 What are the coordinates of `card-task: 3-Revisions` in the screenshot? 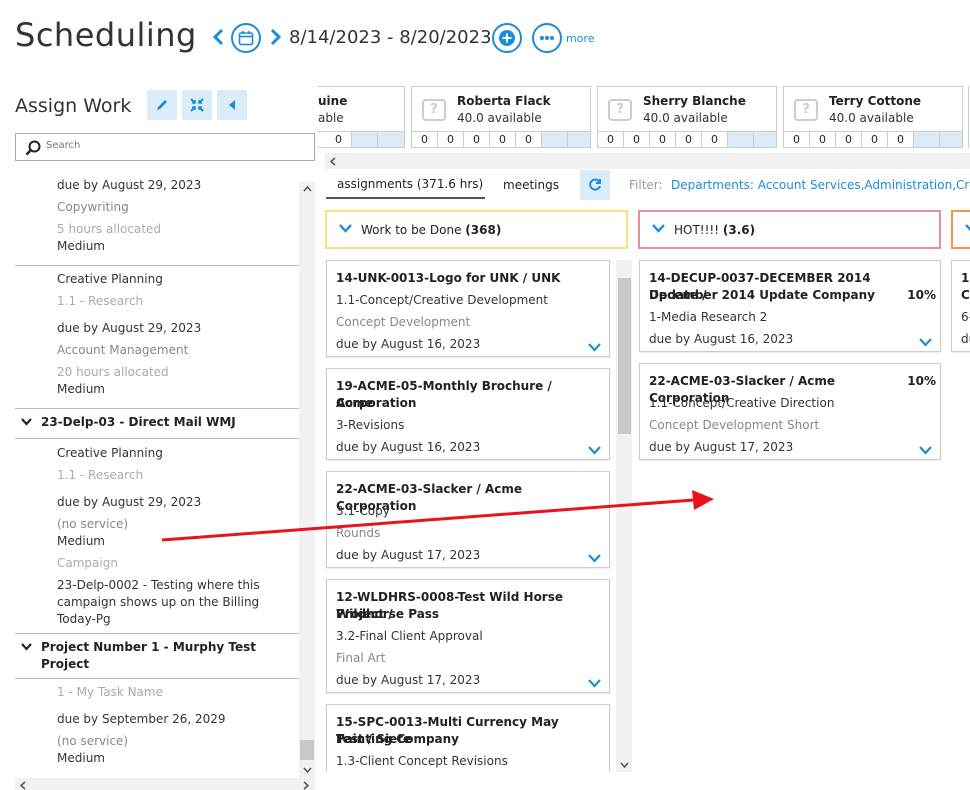 It's located at (370, 425).